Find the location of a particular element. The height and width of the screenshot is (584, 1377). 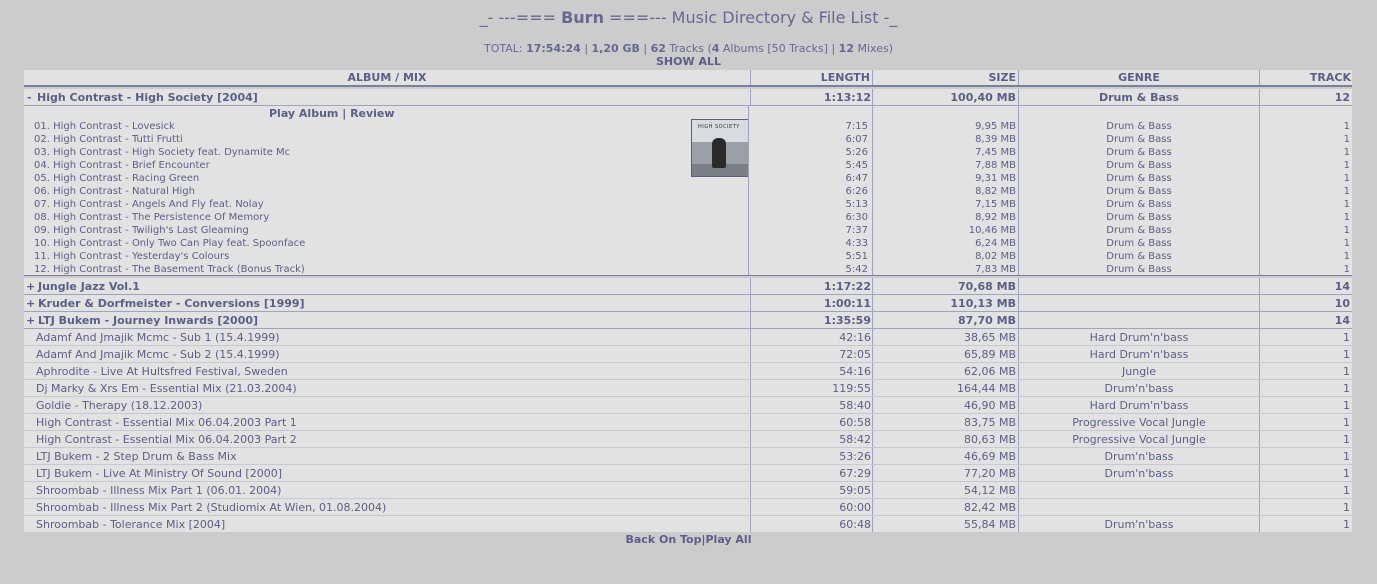

track-size: 9,31 MB is located at coordinates (995, 178).